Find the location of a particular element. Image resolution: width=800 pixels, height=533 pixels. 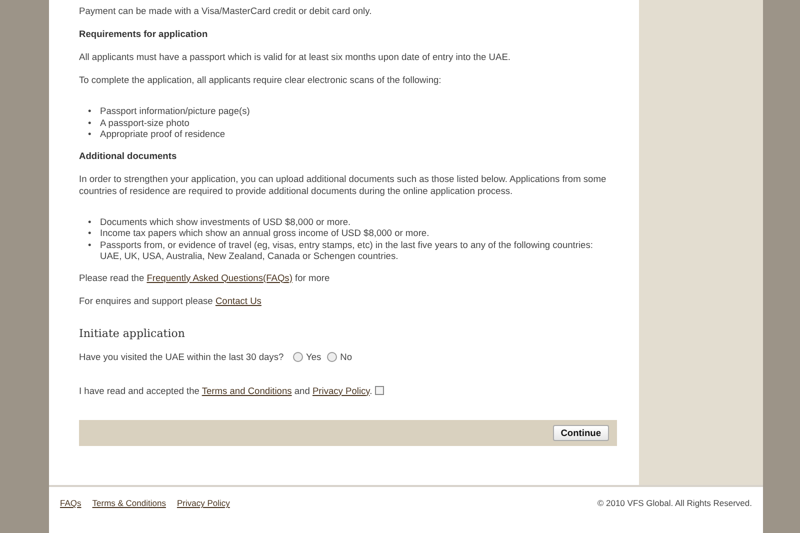

paragraph: Please read the Frequently Asked Questions(FAQs) for more is located at coordinates (205, 278).